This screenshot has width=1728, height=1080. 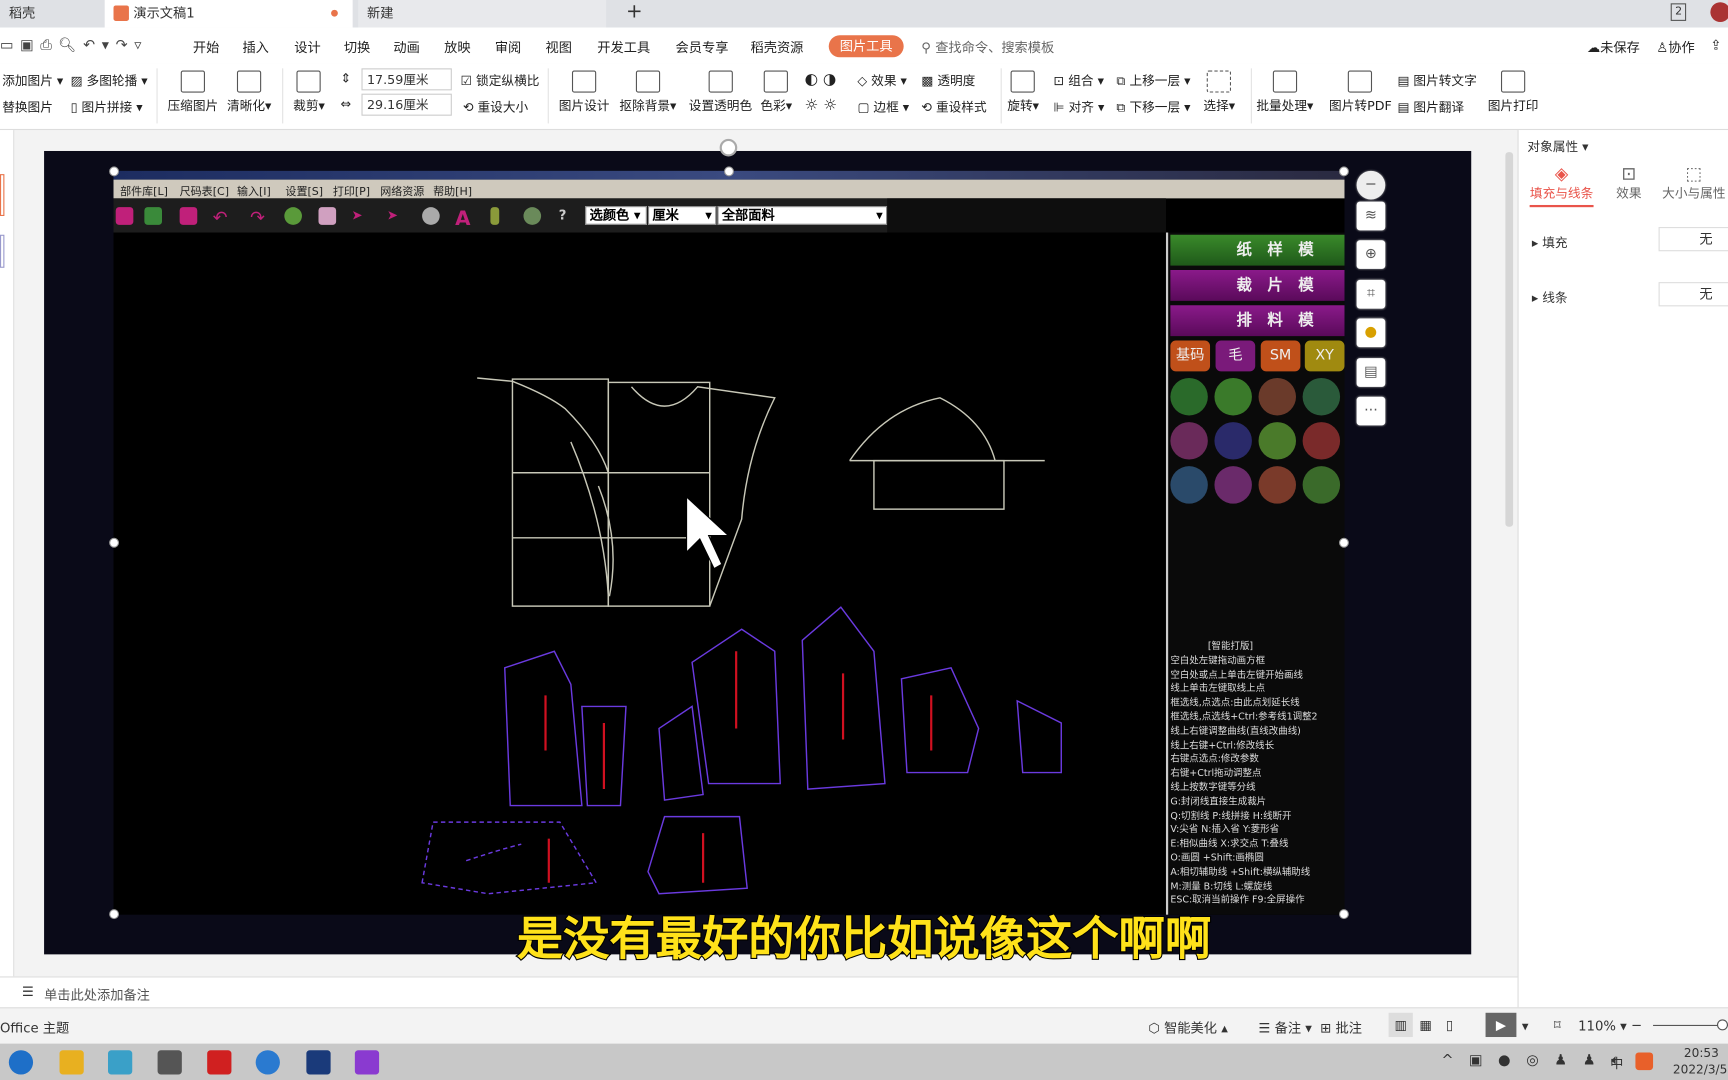 What do you see at coordinates (559, 46) in the screenshot?
I see `menu-view: 视图` at bounding box center [559, 46].